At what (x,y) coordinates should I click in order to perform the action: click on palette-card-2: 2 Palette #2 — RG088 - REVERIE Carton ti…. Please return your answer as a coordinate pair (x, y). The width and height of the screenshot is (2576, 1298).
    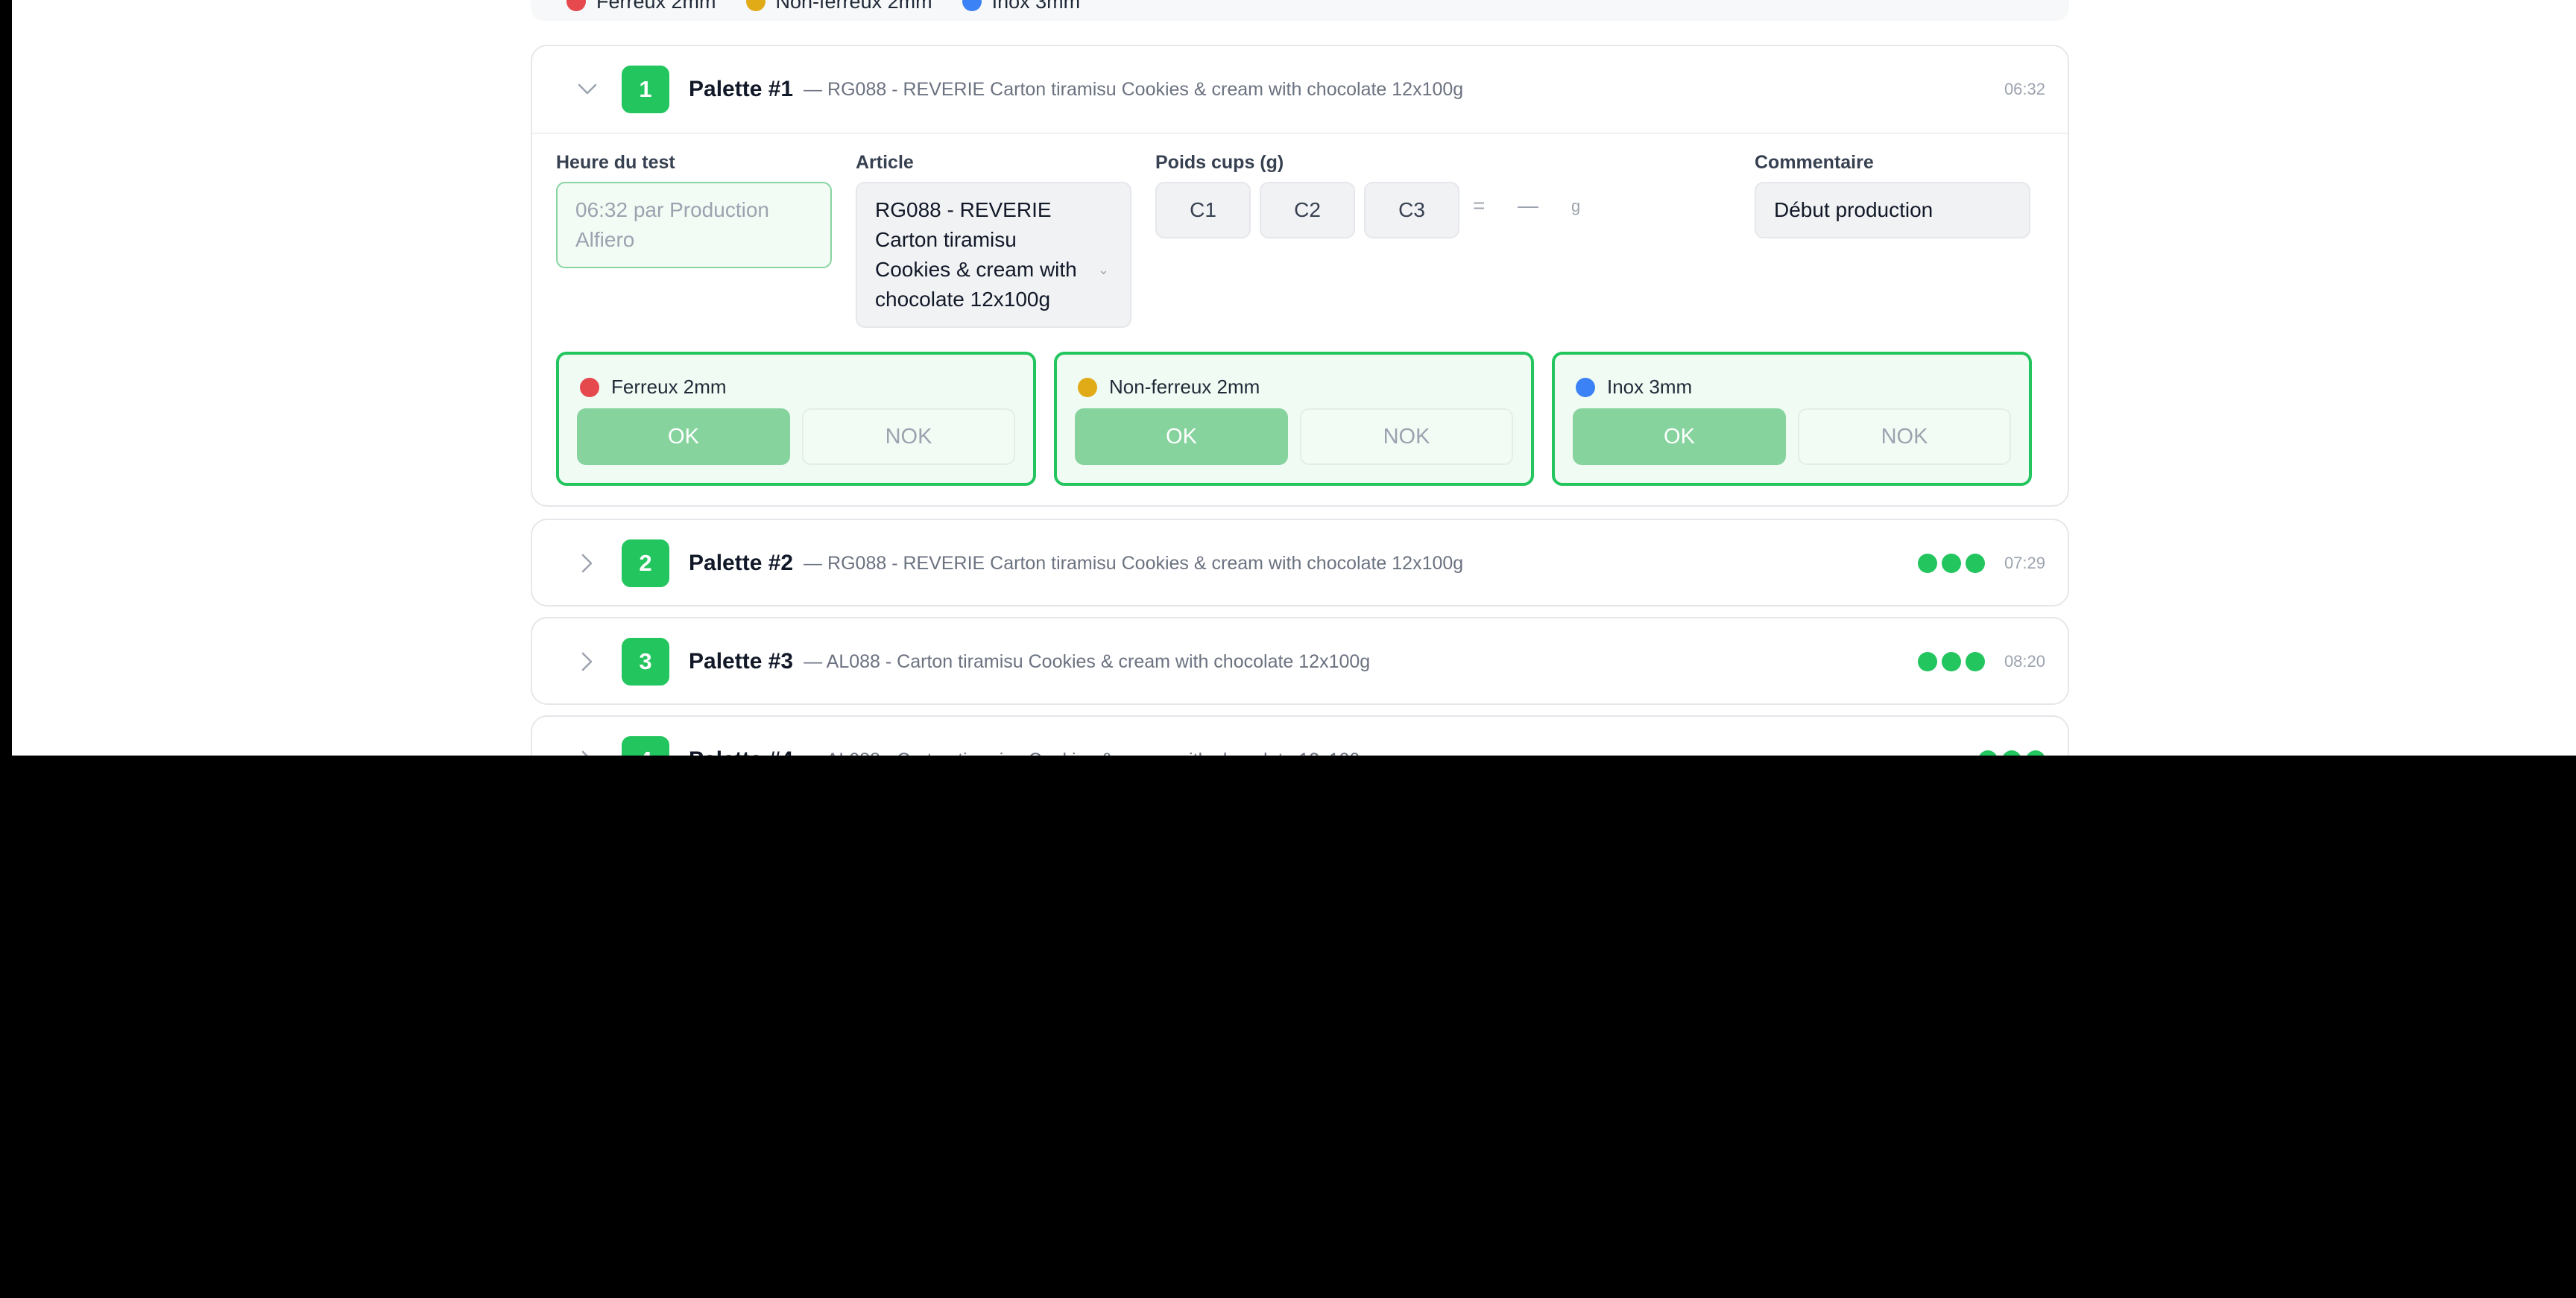
    Looking at the image, I should click on (1300, 563).